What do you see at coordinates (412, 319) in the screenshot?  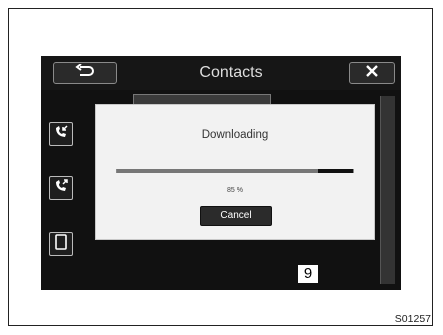 I see `figure-code: S01257` at bounding box center [412, 319].